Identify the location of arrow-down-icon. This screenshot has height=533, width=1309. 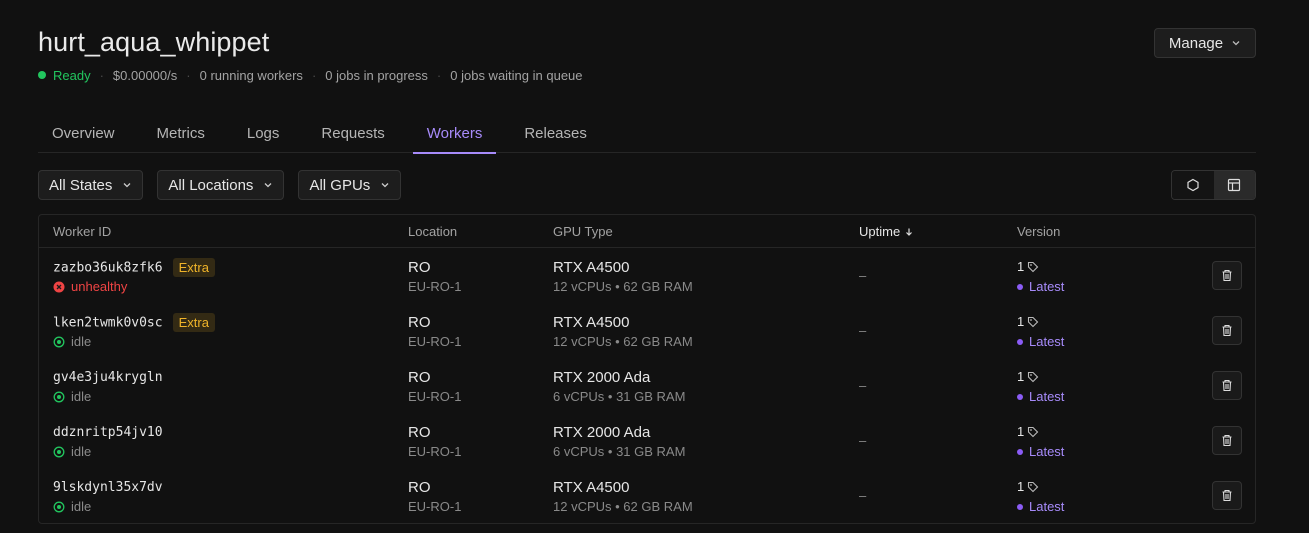
(909, 232).